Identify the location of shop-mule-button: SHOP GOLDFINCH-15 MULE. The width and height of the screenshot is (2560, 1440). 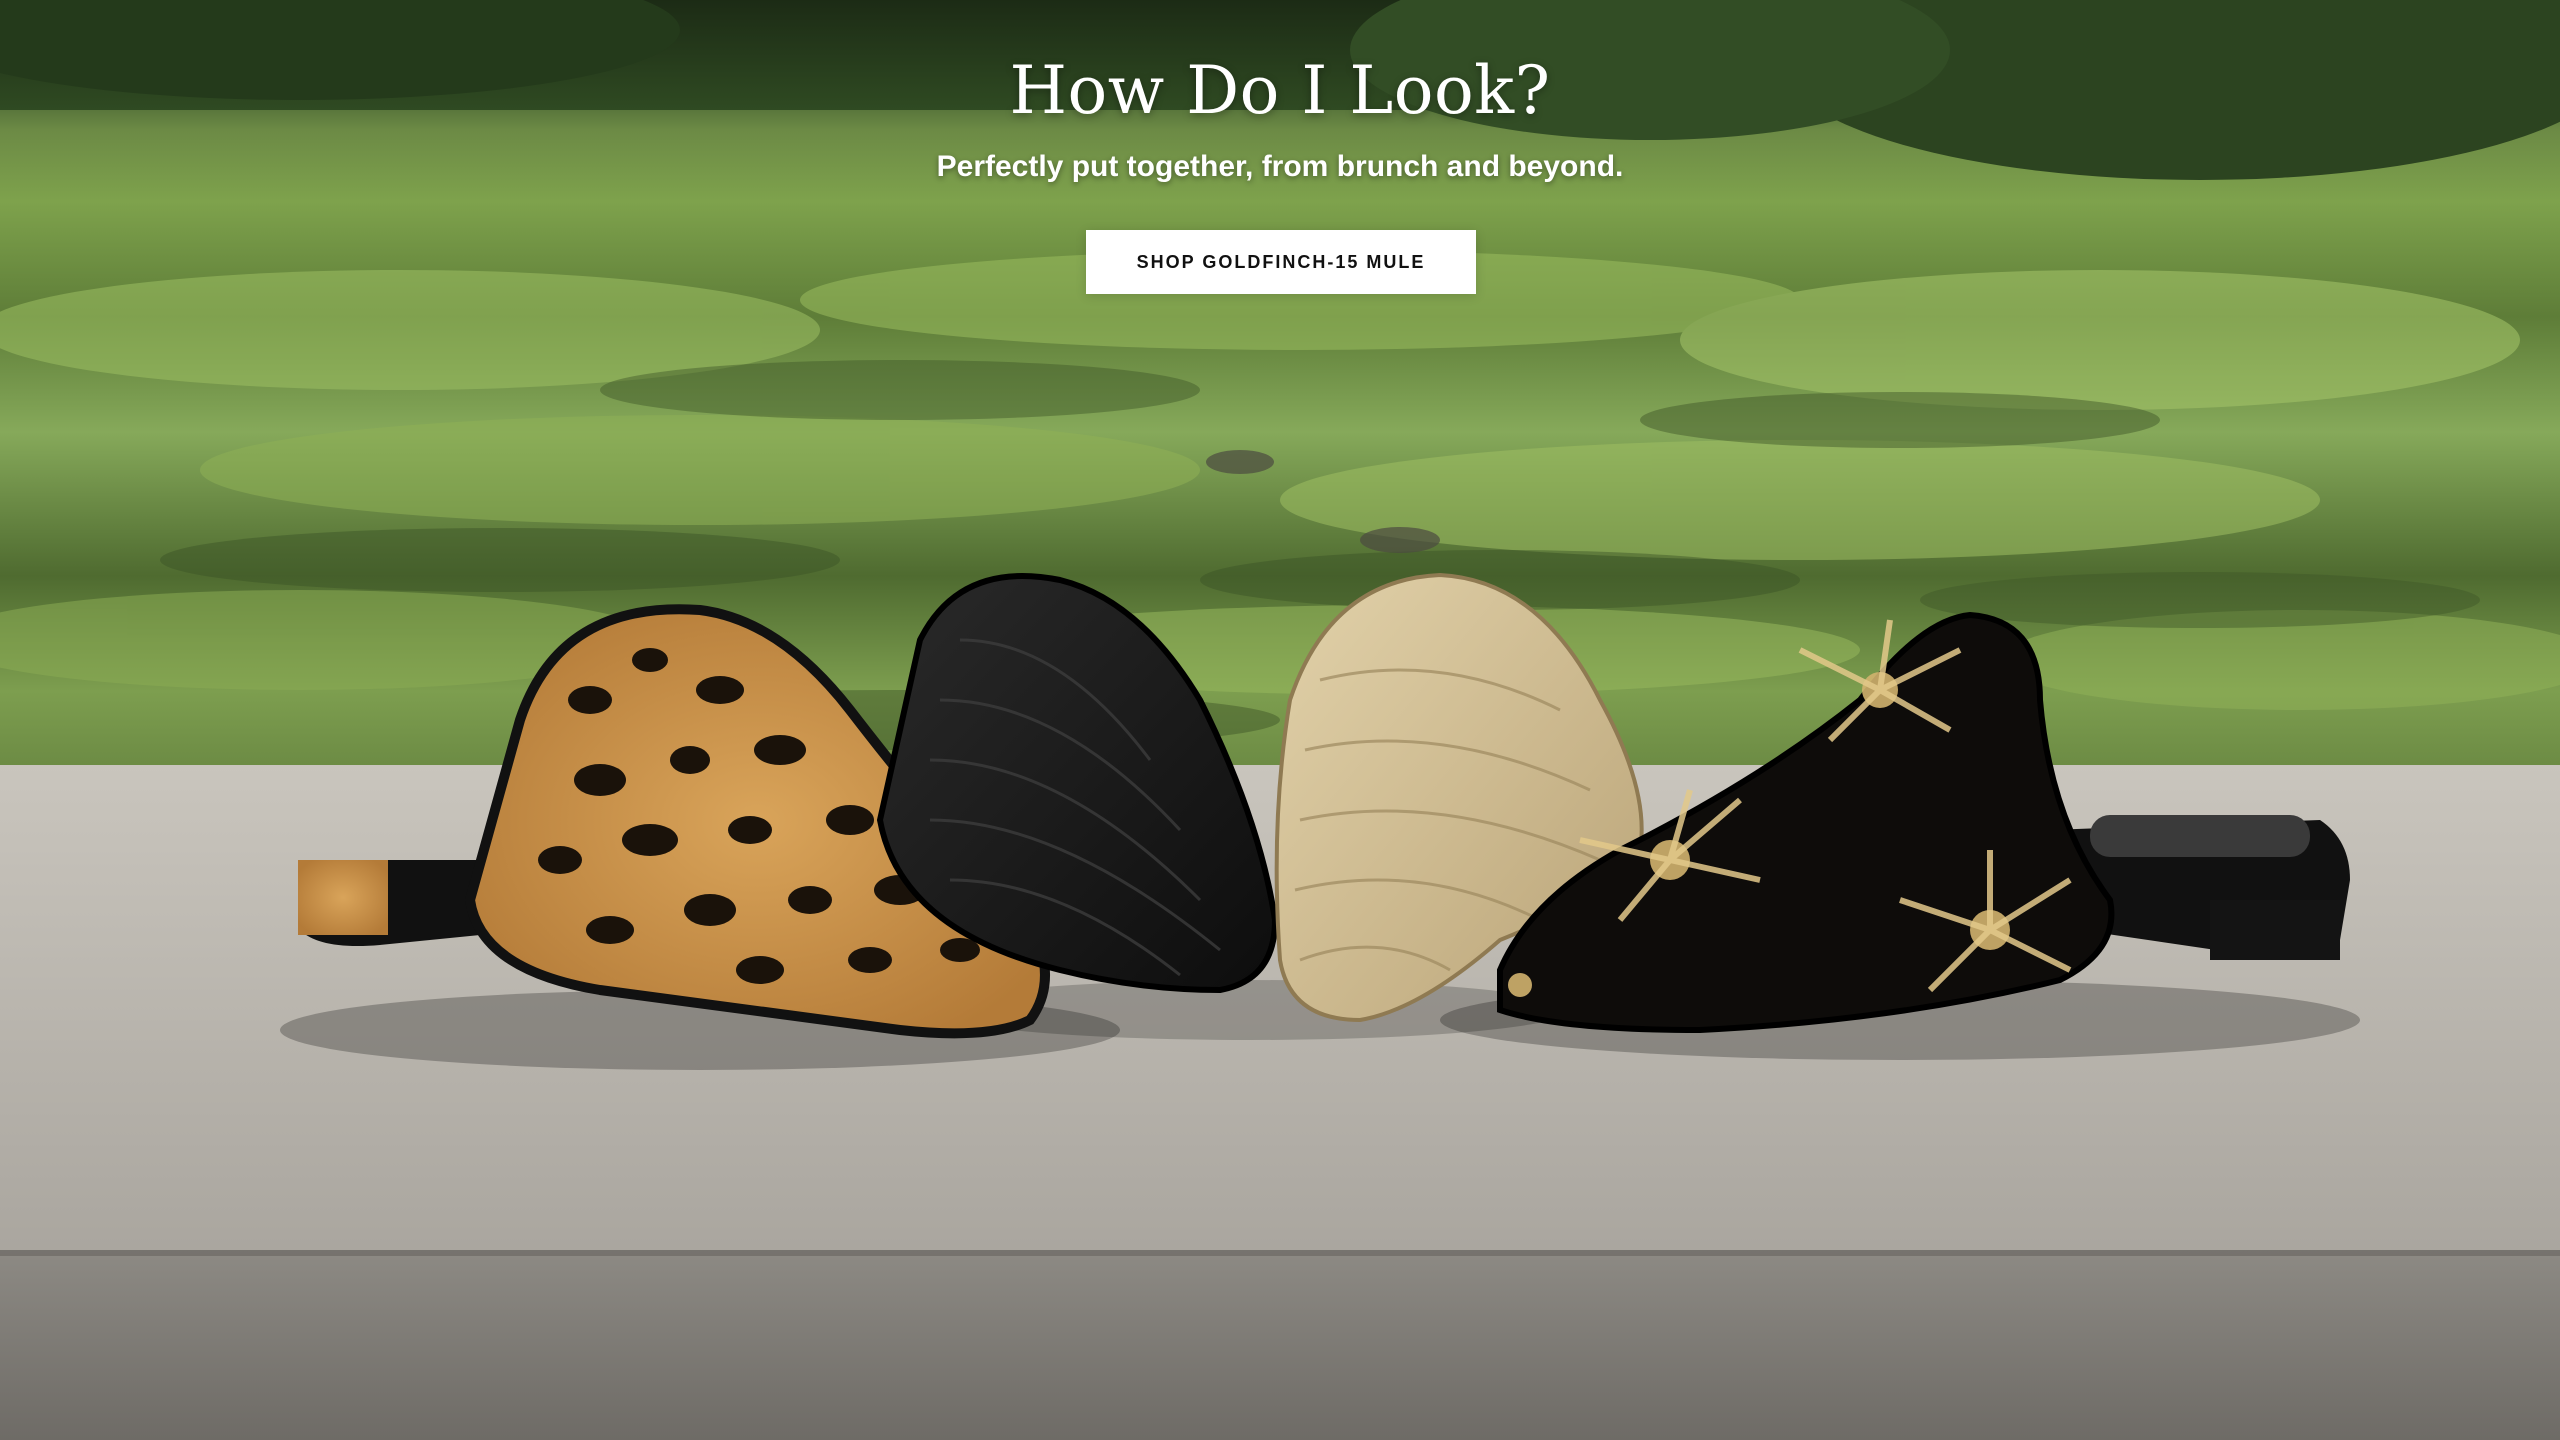
(1281, 262).